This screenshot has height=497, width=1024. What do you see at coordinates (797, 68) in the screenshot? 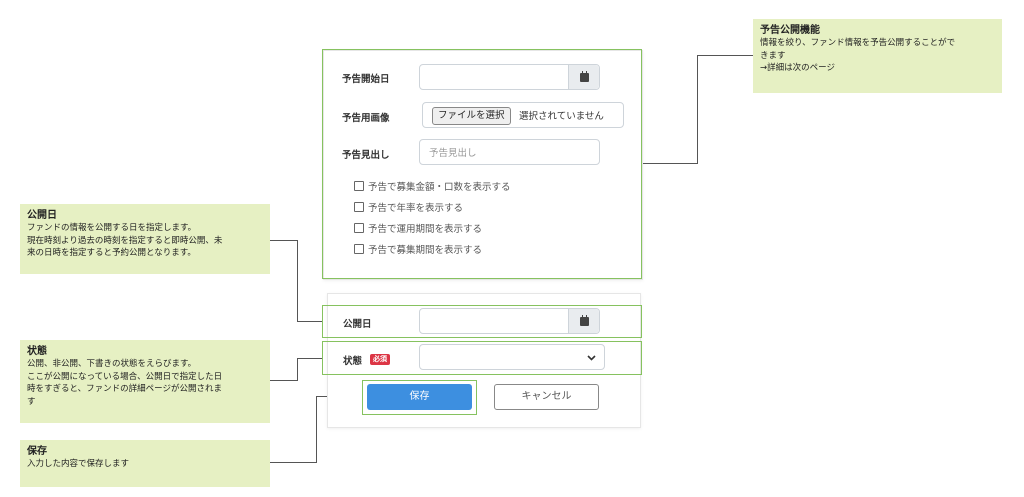
I see `note-preview-line: →詳細は次のページ` at bounding box center [797, 68].